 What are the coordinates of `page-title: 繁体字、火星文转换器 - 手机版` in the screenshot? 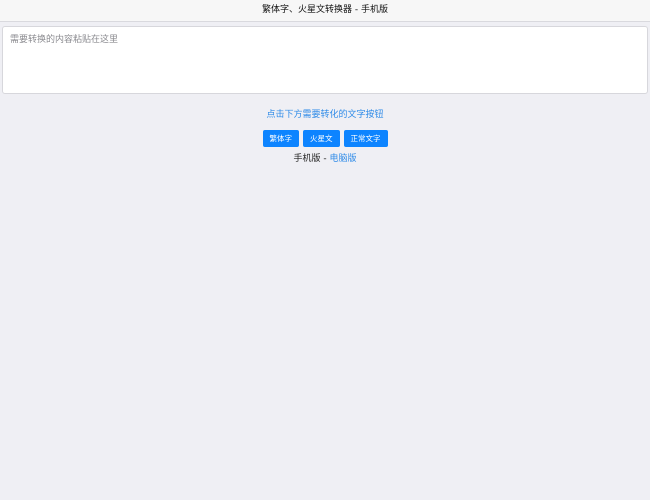 It's located at (325, 10).